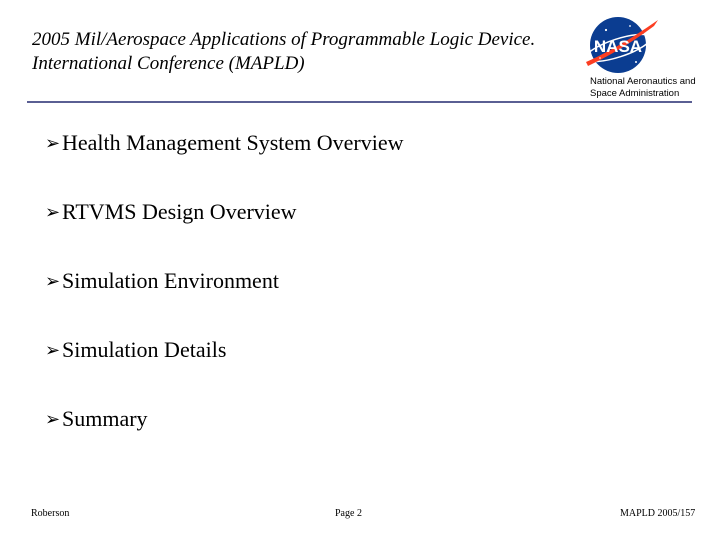 The image size is (720, 540). Describe the element at coordinates (618, 46) in the screenshot. I see `nasa-logo-text: NASA` at that location.